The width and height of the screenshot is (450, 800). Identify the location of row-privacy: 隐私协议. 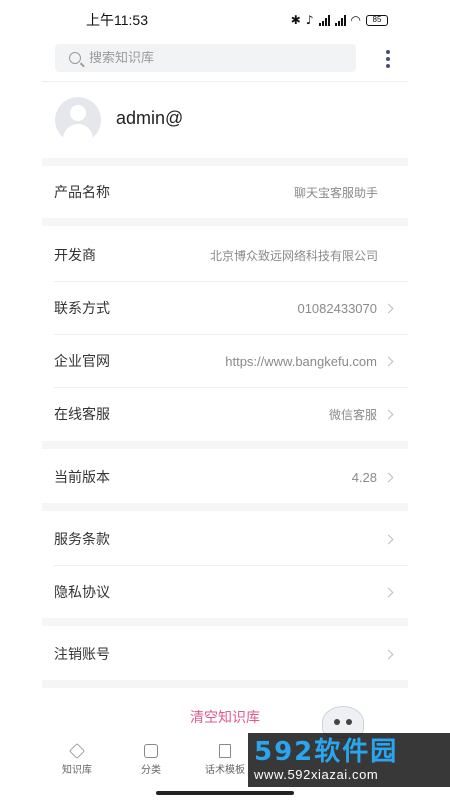
(225, 592).